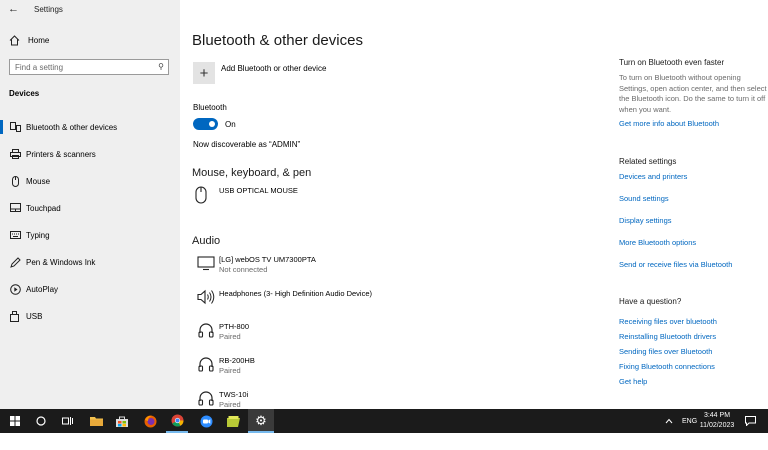  I want to click on device-name: [LG] webOS TV UM7300PTA, so click(267, 259).